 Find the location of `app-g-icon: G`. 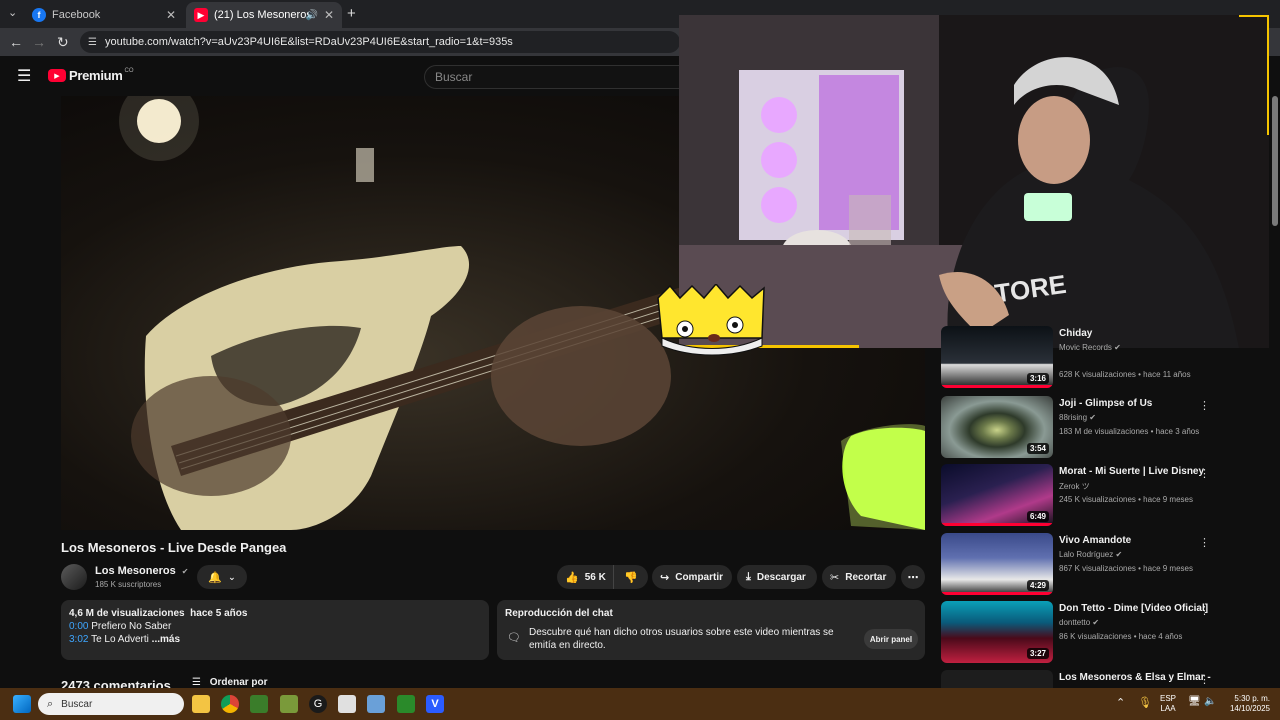

app-g-icon: G is located at coordinates (318, 704).